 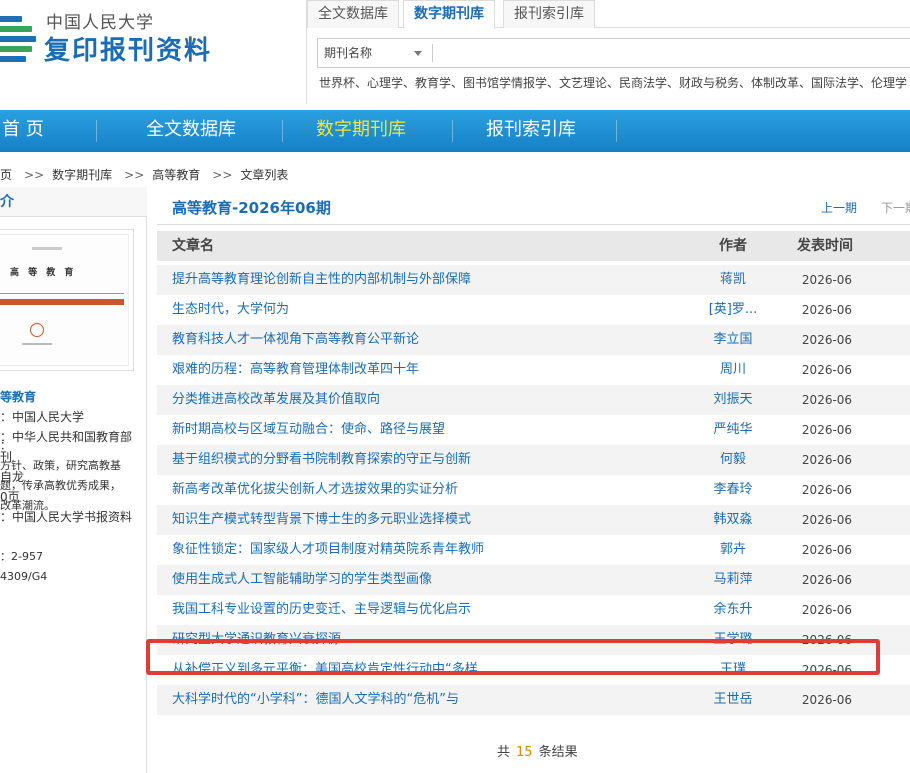 What do you see at coordinates (264, 175) in the screenshot?
I see `breadcrumb-current: 文章列表` at bounding box center [264, 175].